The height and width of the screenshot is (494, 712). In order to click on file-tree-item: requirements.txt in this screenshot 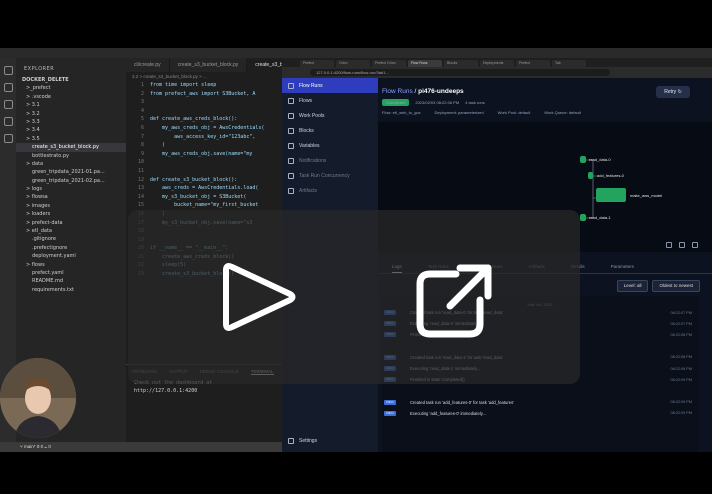, I will do `click(71, 290)`.